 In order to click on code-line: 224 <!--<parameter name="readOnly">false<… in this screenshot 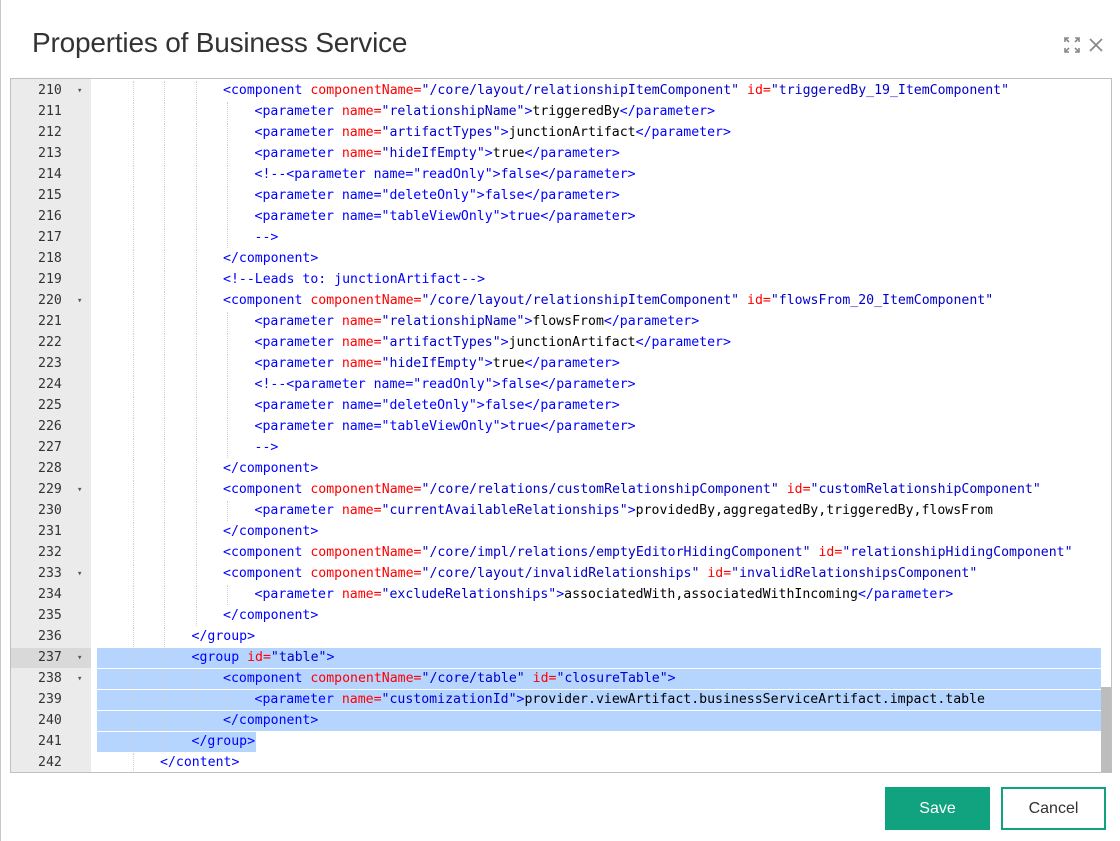, I will do `click(557, 385)`.